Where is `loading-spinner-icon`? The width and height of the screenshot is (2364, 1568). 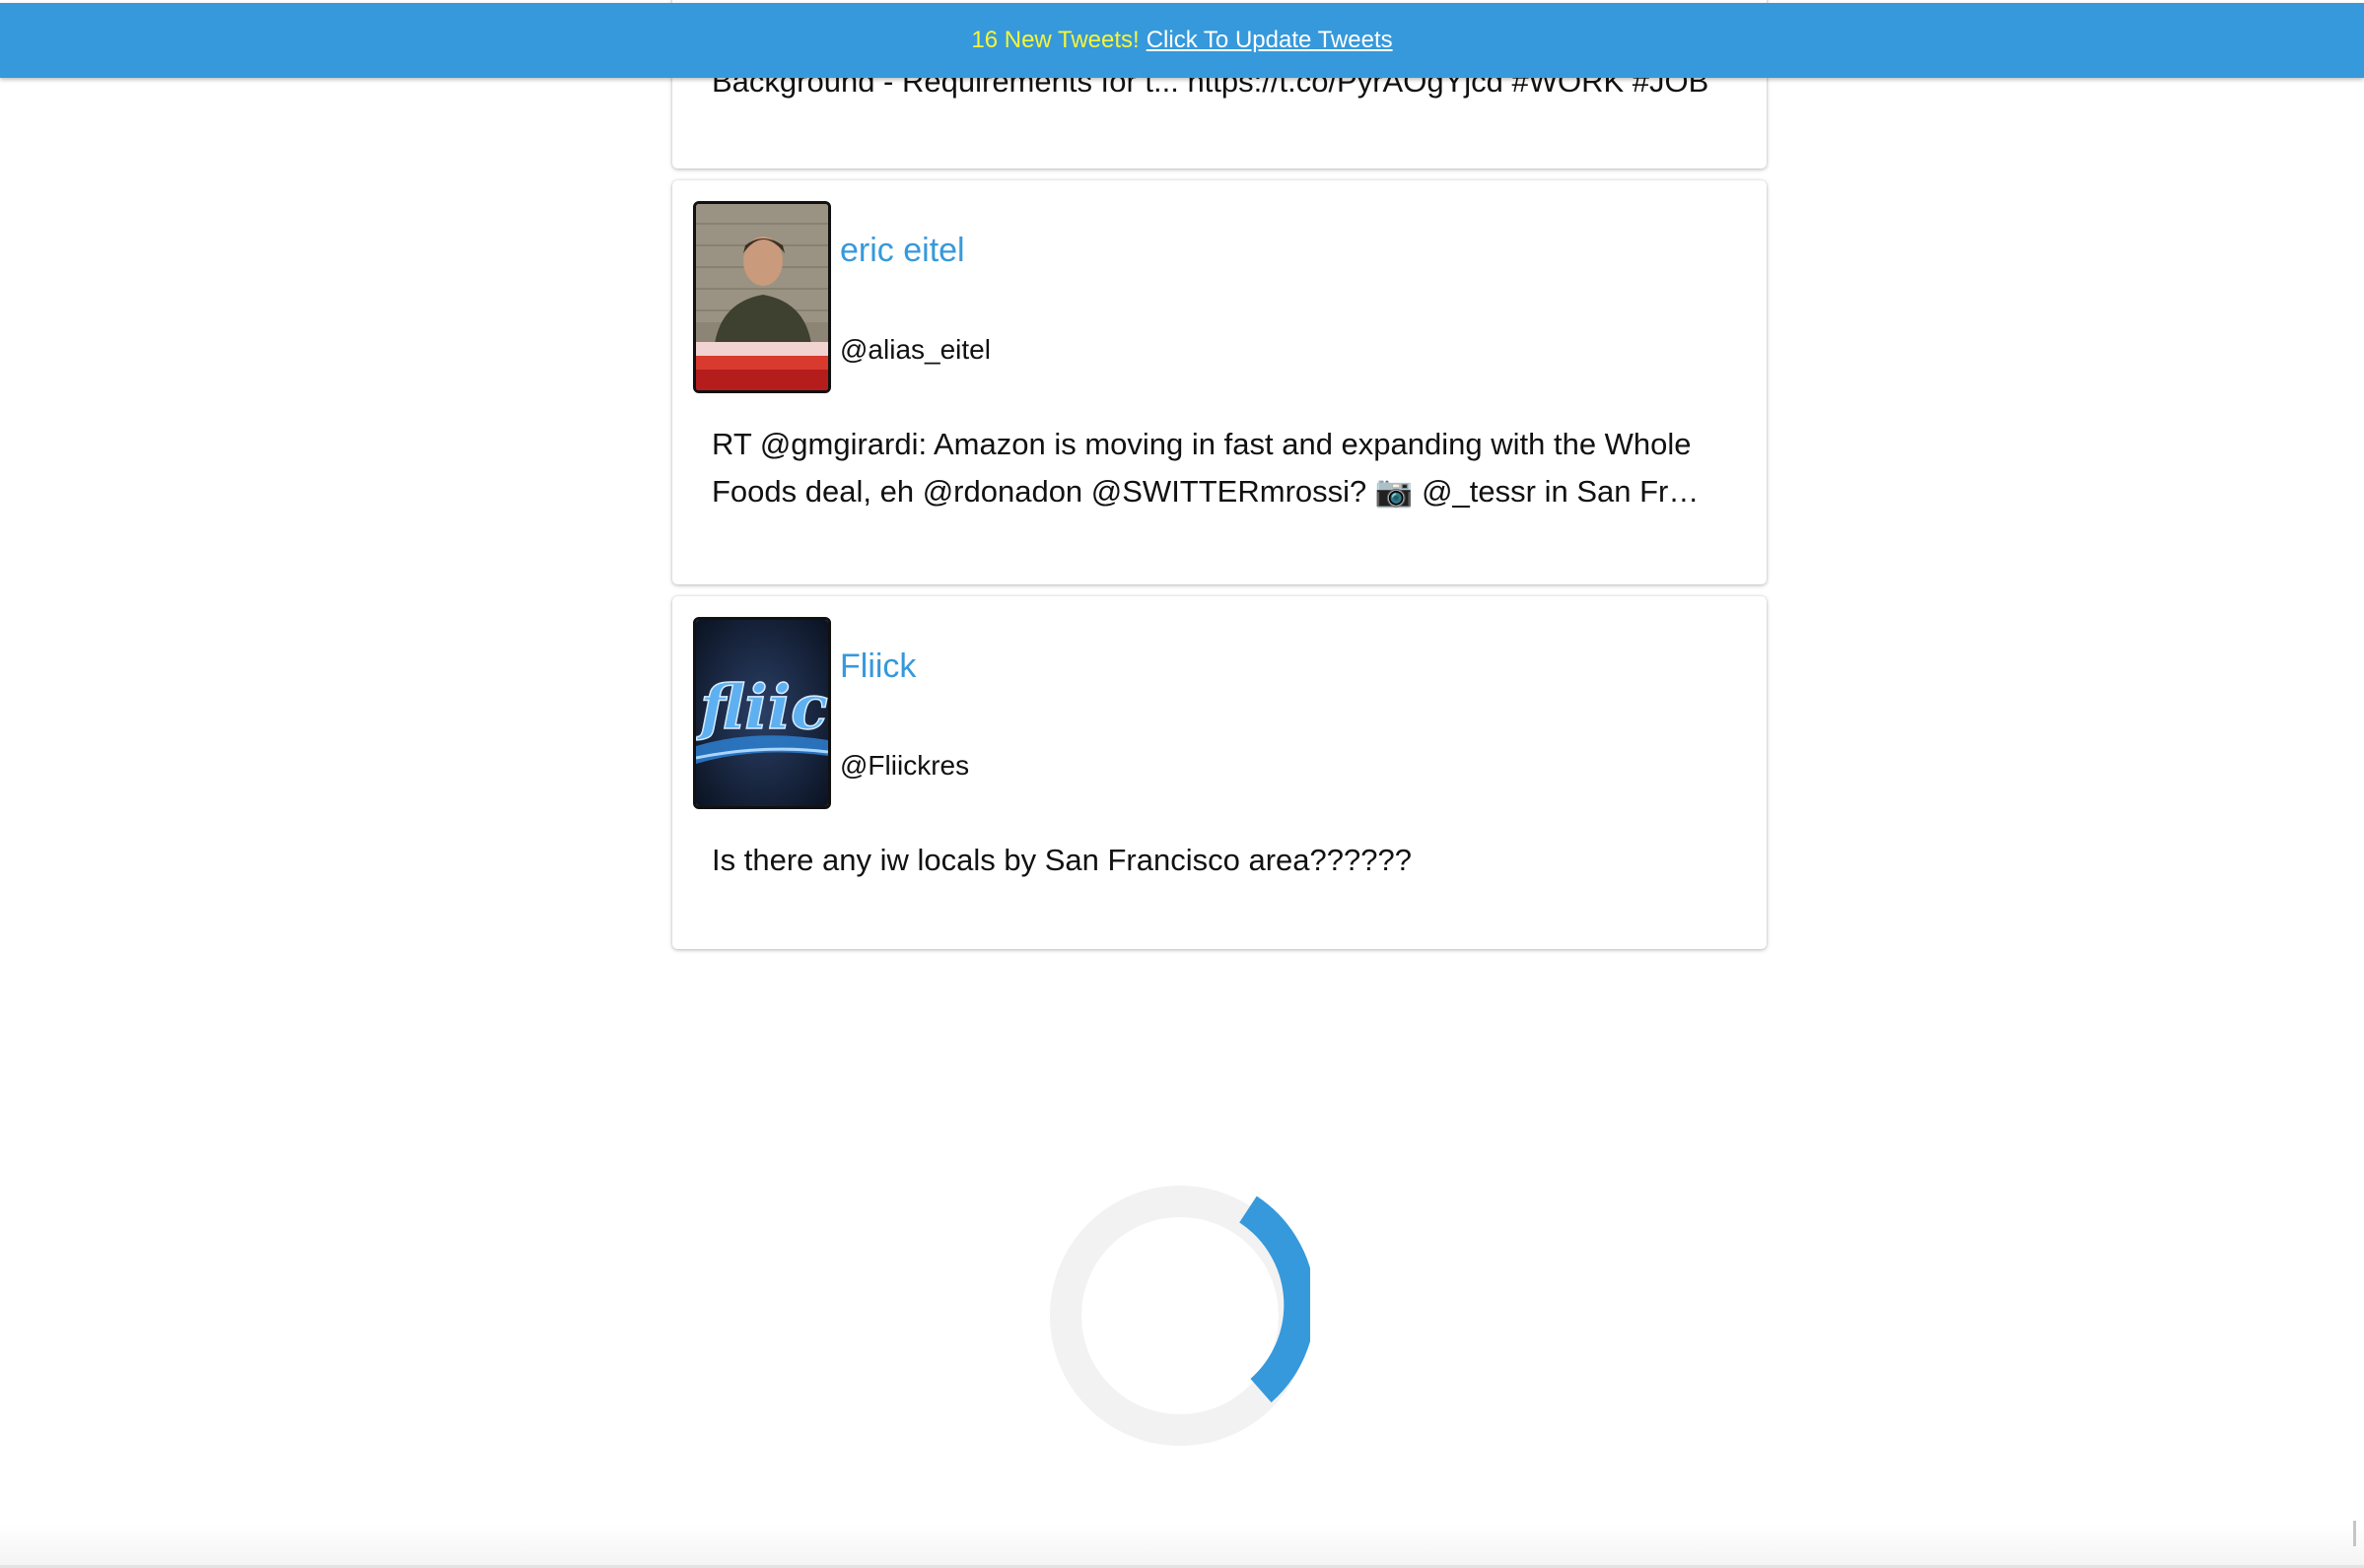 loading-spinner-icon is located at coordinates (1180, 1316).